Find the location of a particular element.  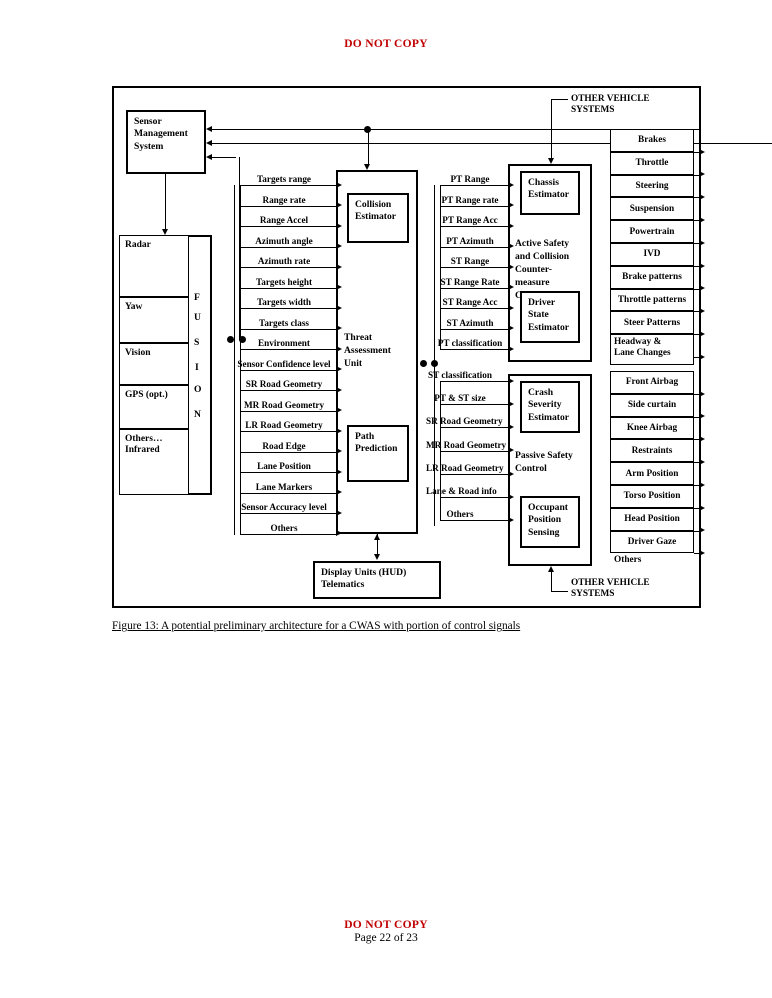

output-passive-cell: Driver Gaze is located at coordinates (652, 542).